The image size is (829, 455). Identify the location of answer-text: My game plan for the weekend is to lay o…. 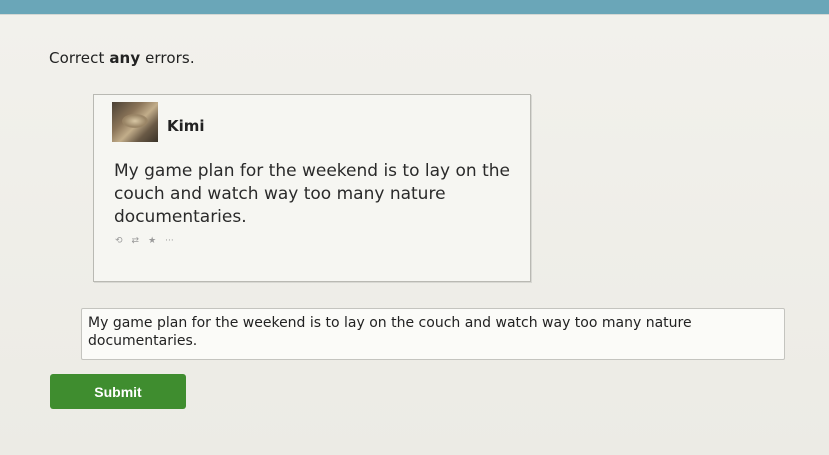
(433, 332).